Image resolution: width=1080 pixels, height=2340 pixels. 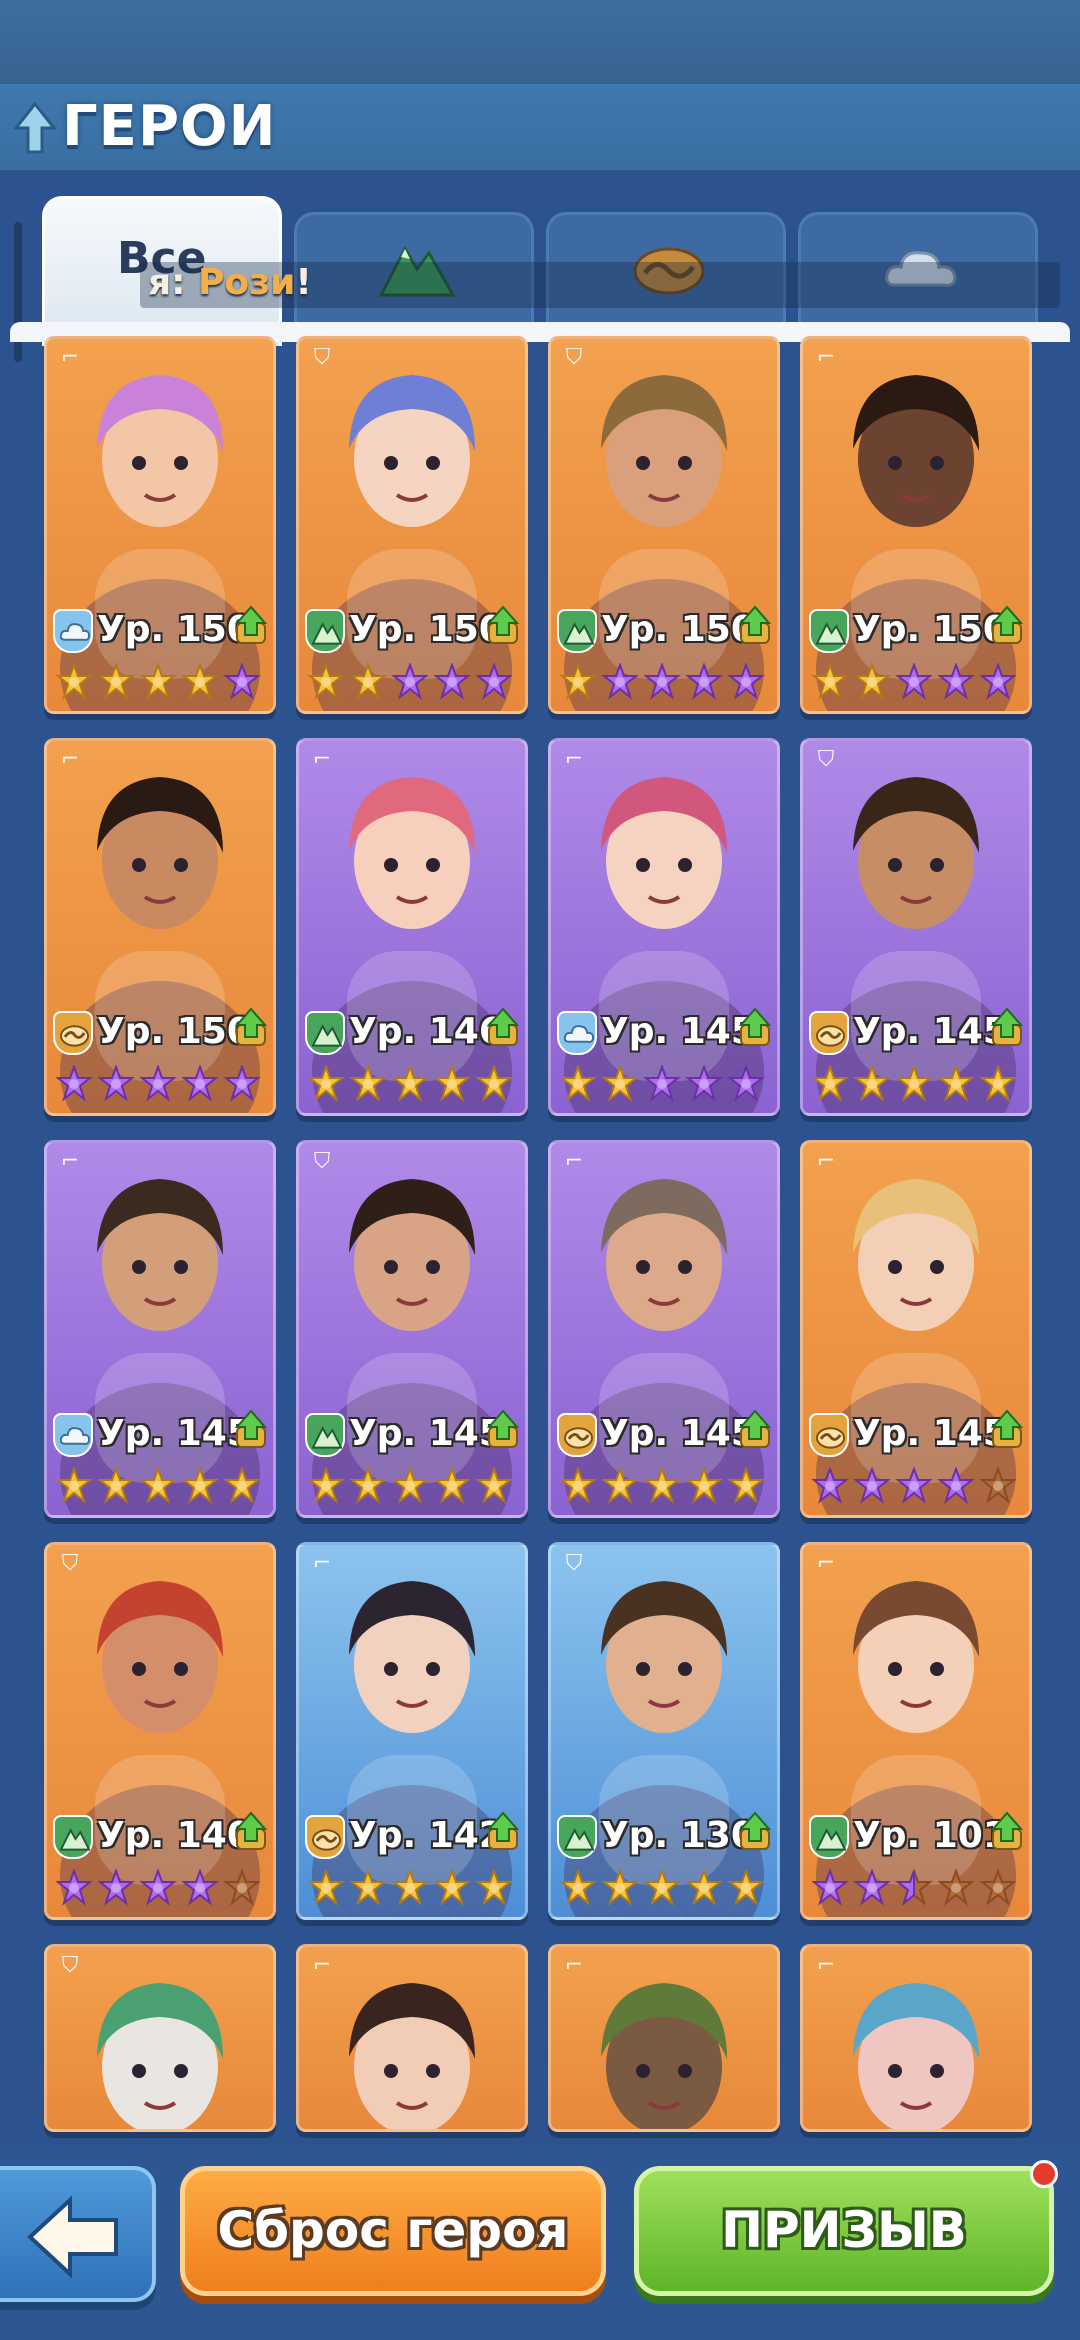 I want to click on hero-card: ⌐ Ур. 146, so click(x=412, y=927).